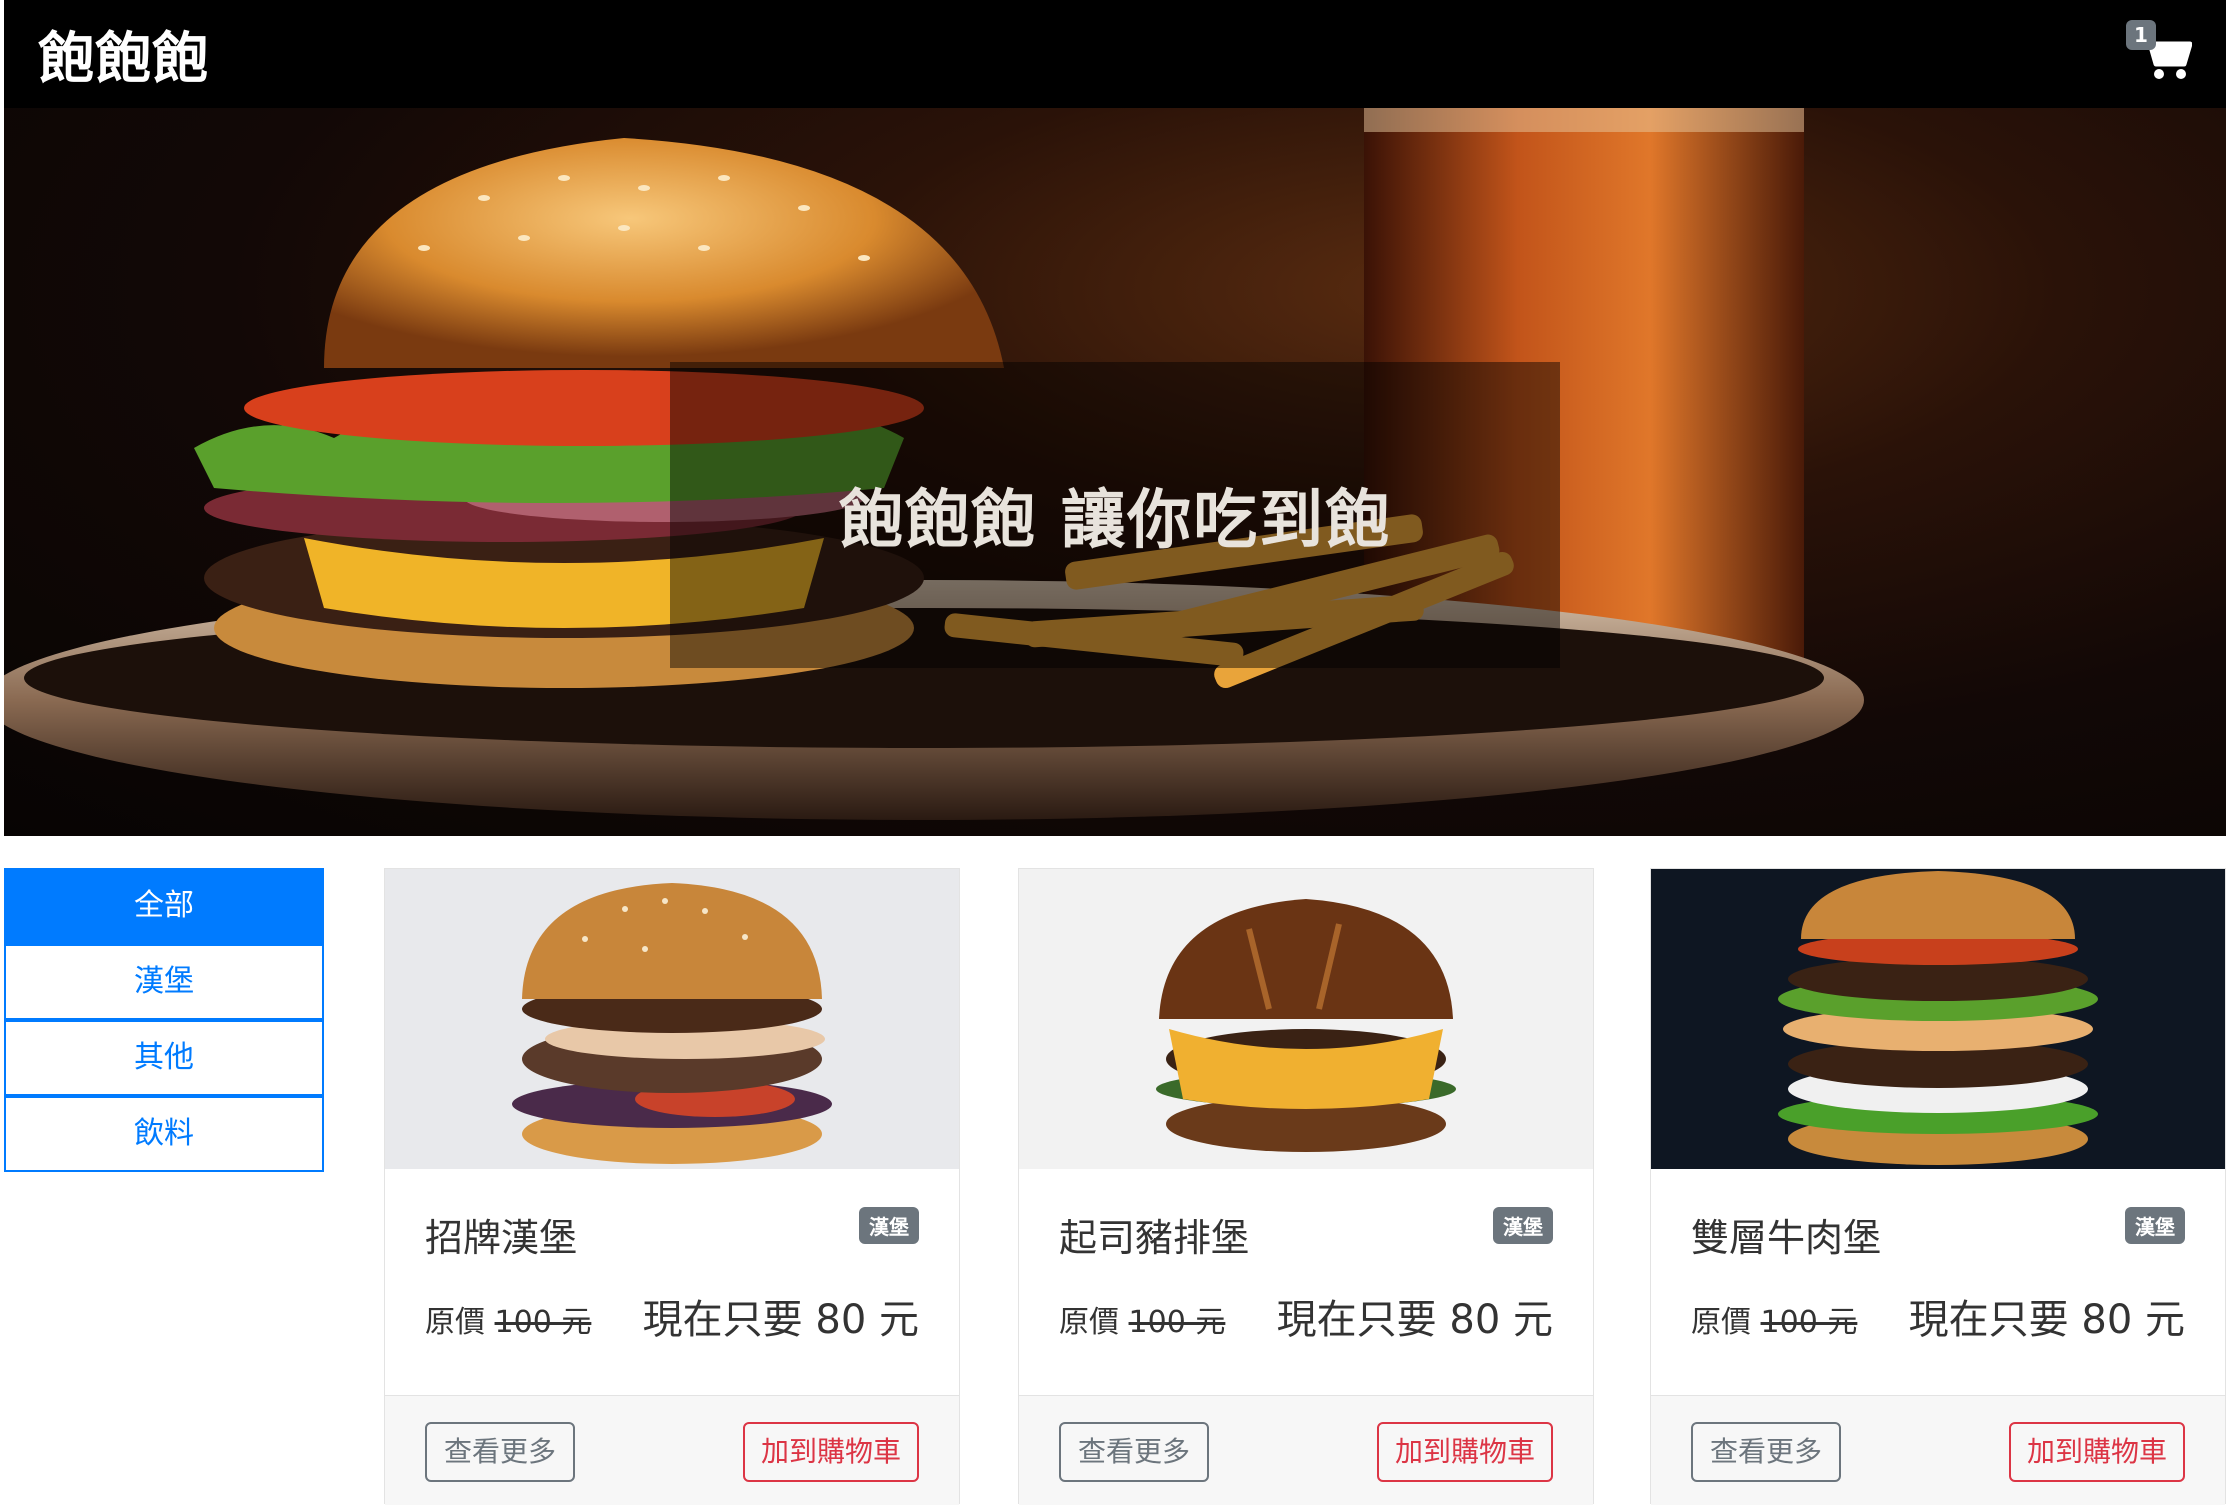 This screenshot has height=1505, width=2226. I want to click on hero-tagline: 飽飽飽 讓你吃到飽, so click(1115, 521).